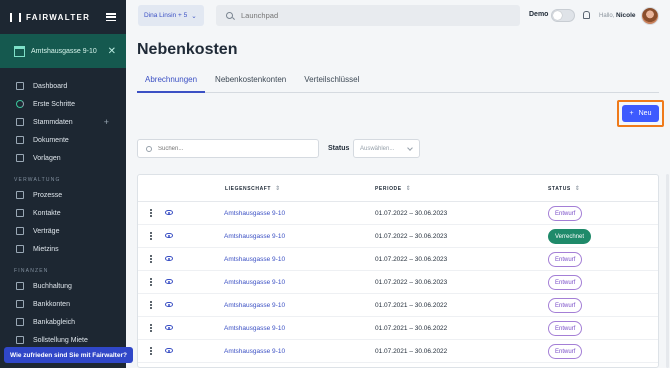 The width and height of the screenshot is (670, 368). I want to click on tab-abrechnungen: Abrechnungen, so click(171, 82).